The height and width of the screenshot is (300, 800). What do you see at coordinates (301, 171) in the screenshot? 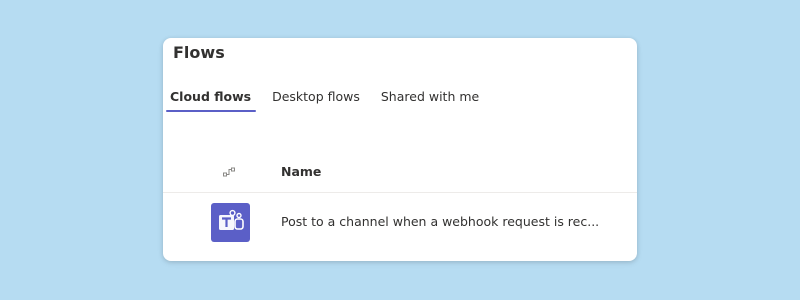
I see `column-header-name: Name` at bounding box center [301, 171].